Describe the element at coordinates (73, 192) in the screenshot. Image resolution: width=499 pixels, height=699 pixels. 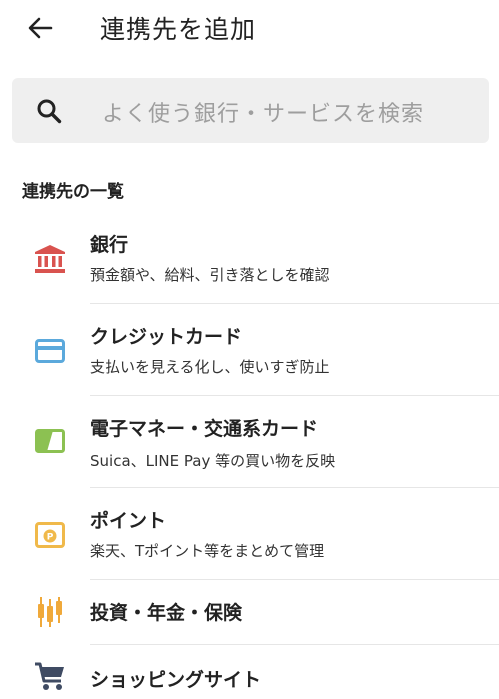
I see `section-title: 連携先の一覧` at that location.